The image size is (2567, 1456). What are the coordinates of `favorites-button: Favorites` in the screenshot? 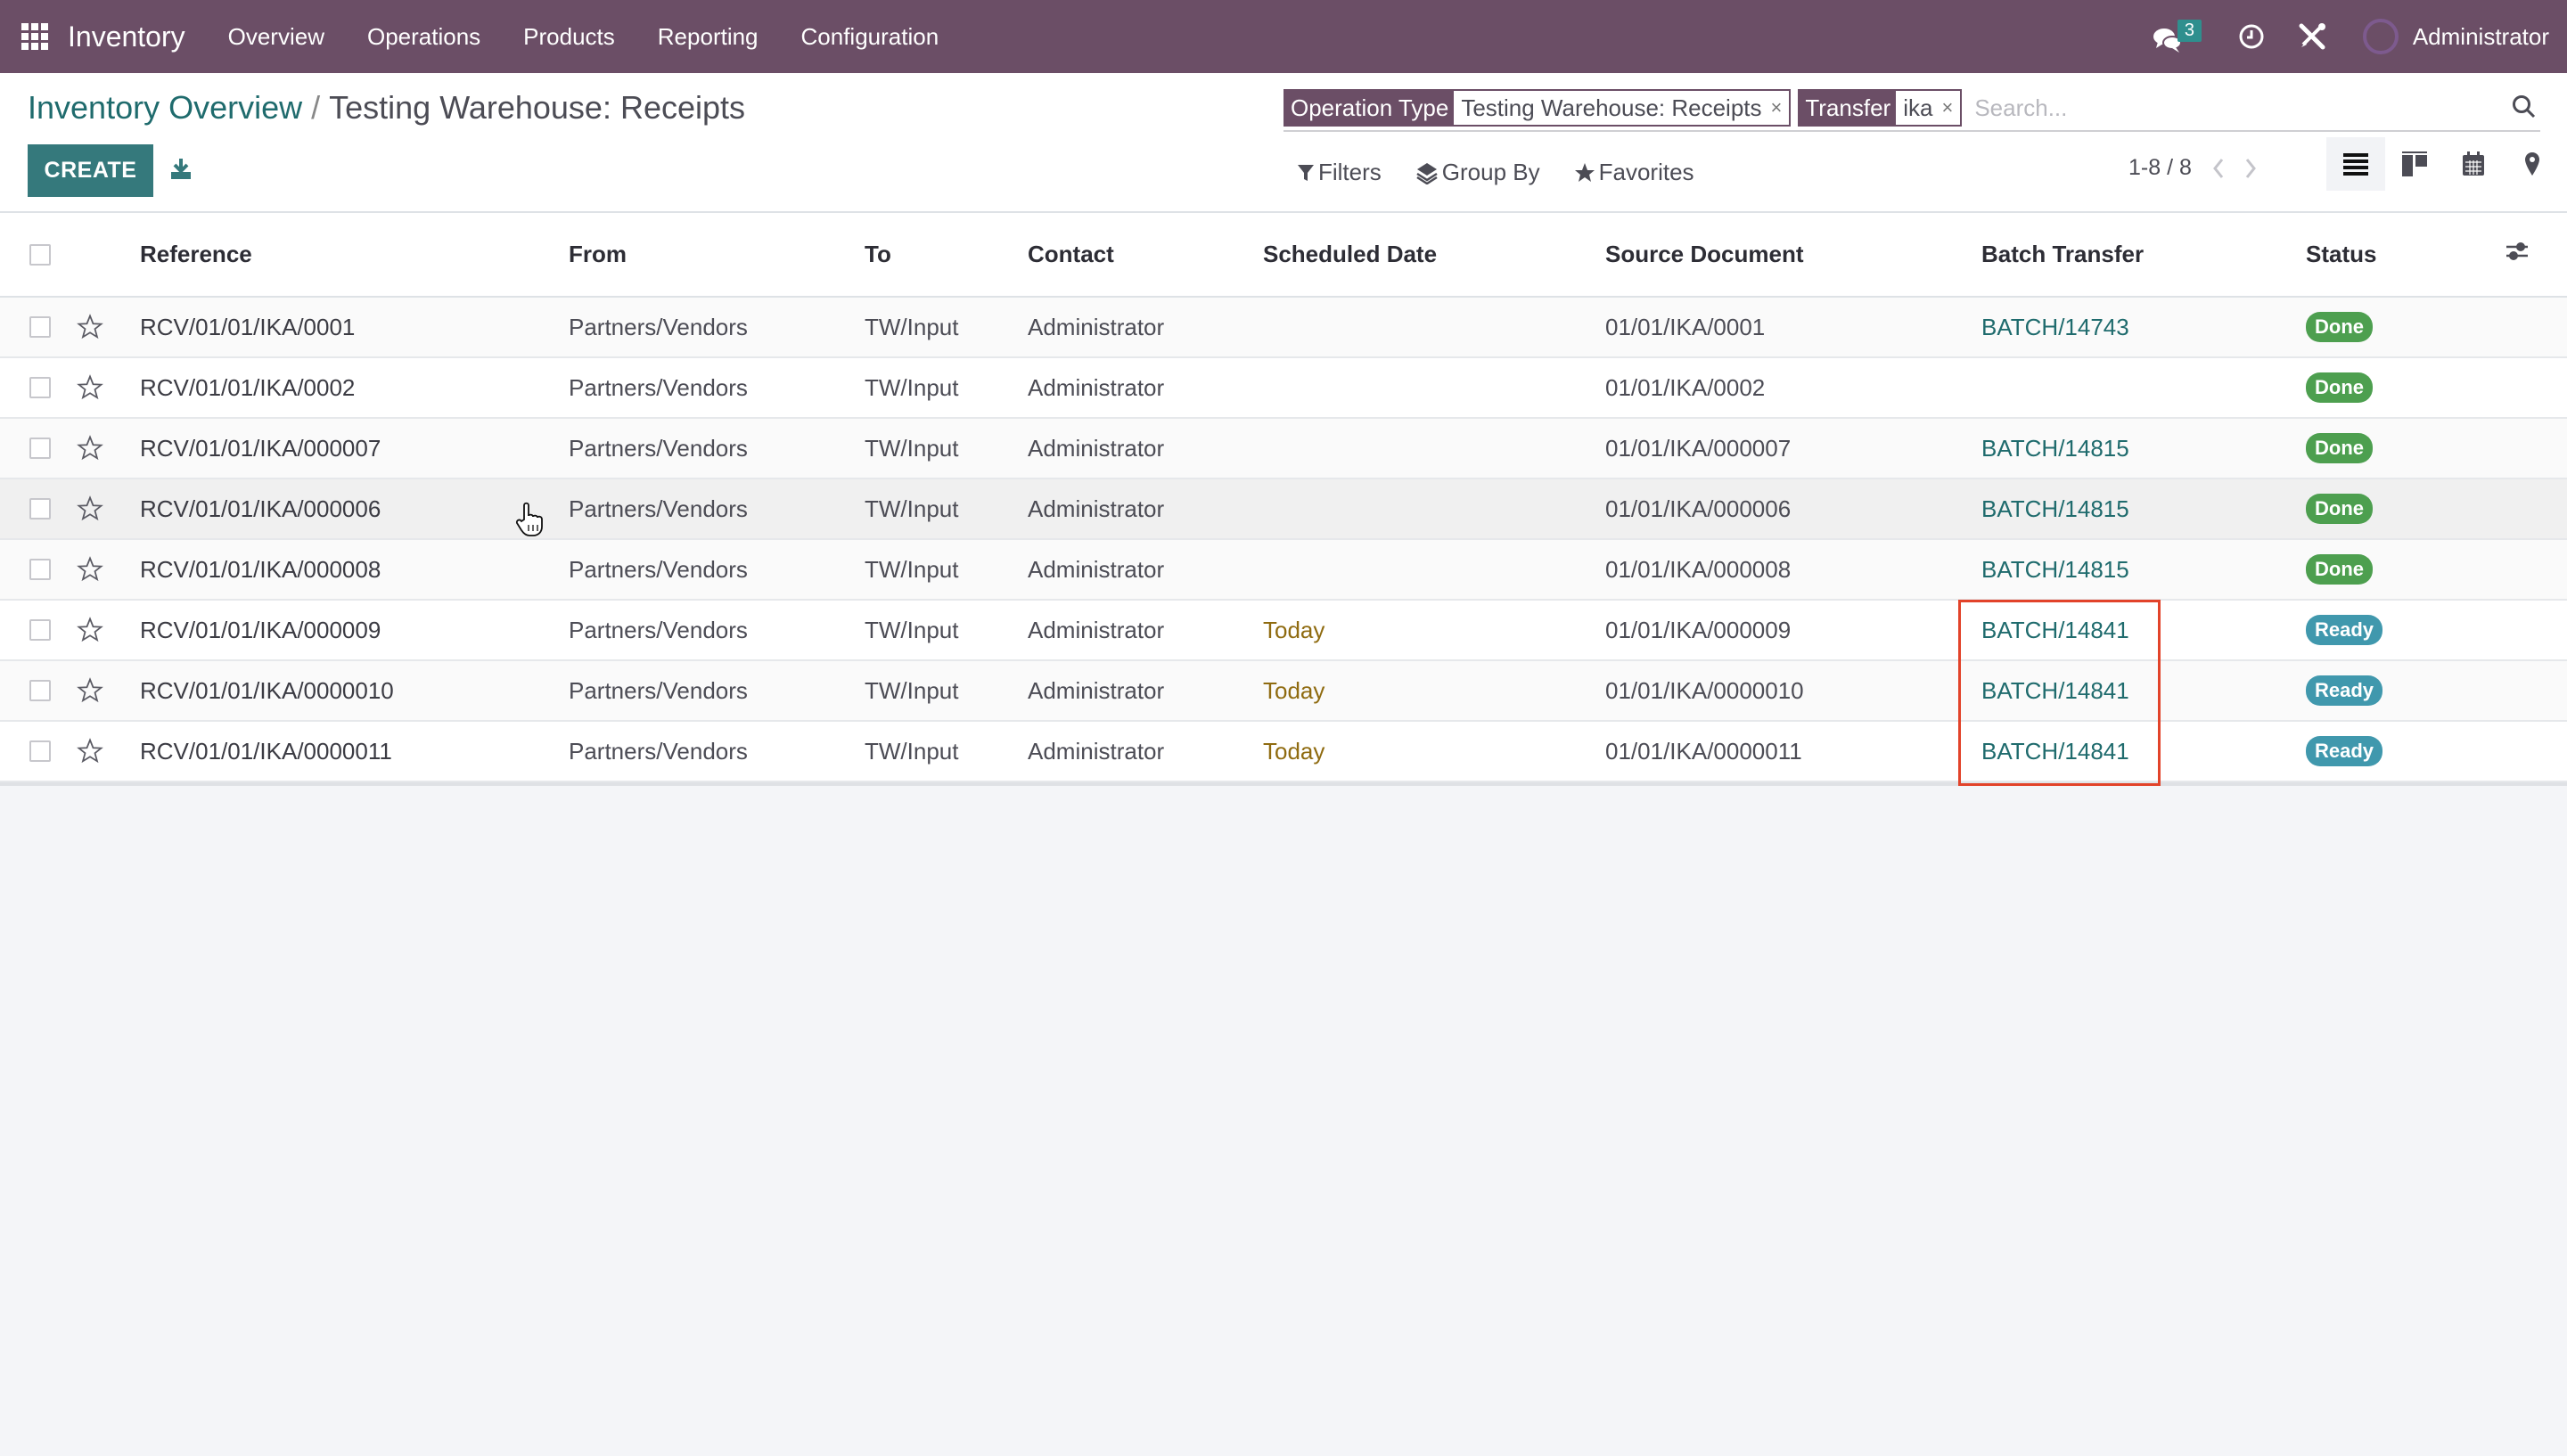 It's located at (1634, 172).